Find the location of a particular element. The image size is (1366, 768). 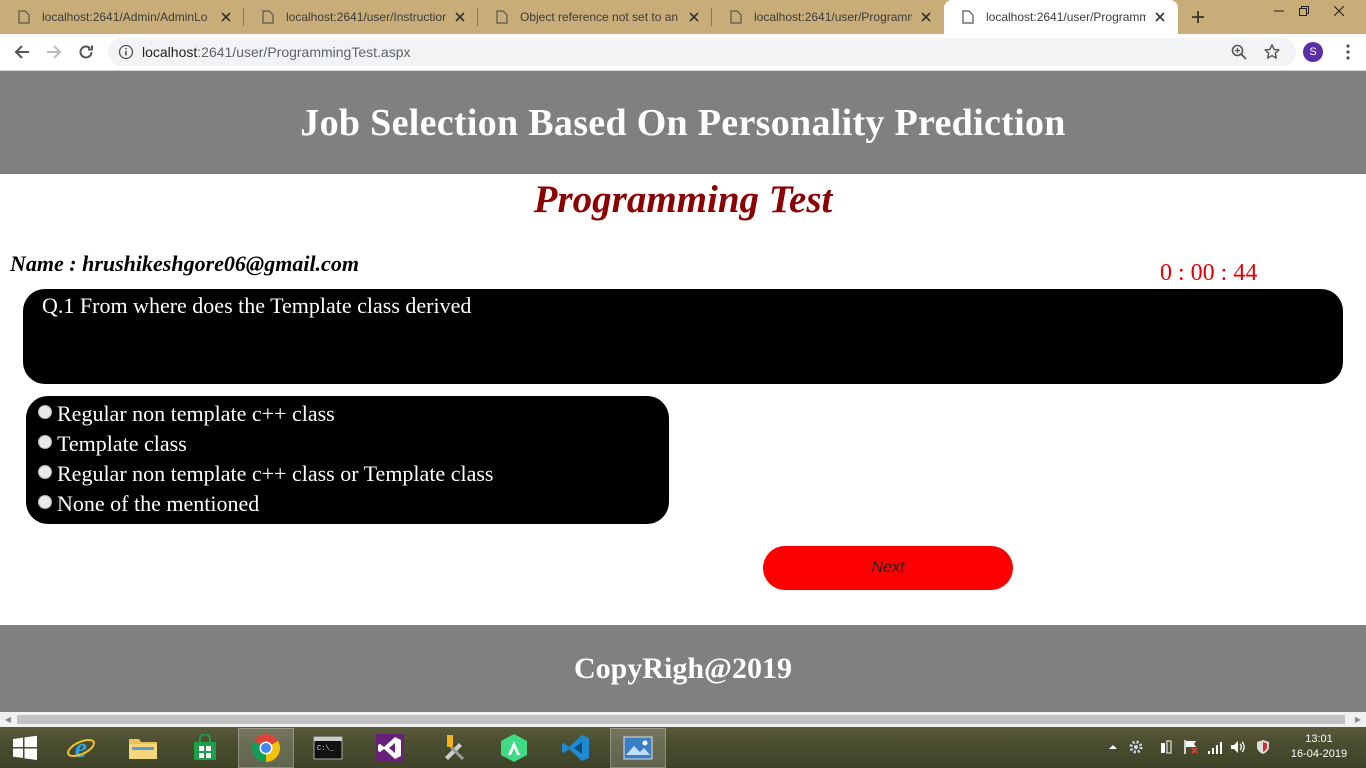

profile-avatar: S is located at coordinates (1313, 52).